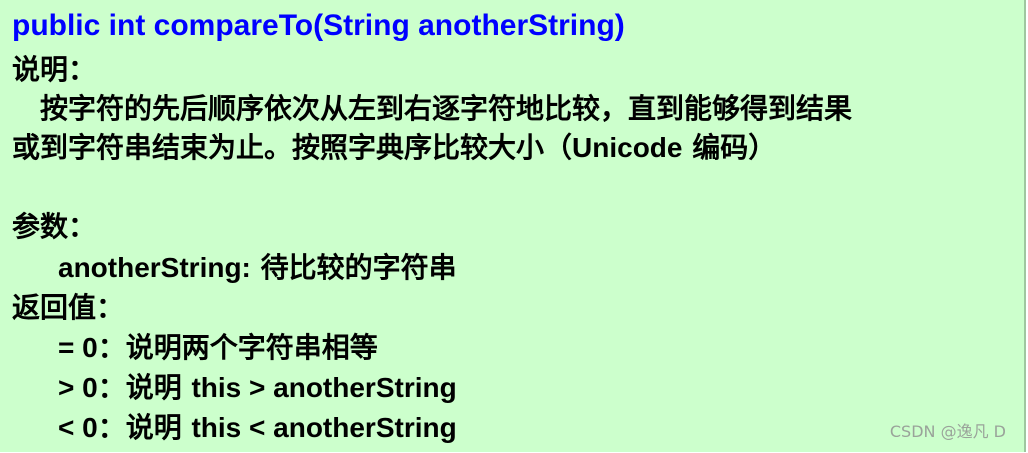 The height and width of the screenshot is (453, 1028). I want to click on param-name: anotherString:, so click(154, 267).